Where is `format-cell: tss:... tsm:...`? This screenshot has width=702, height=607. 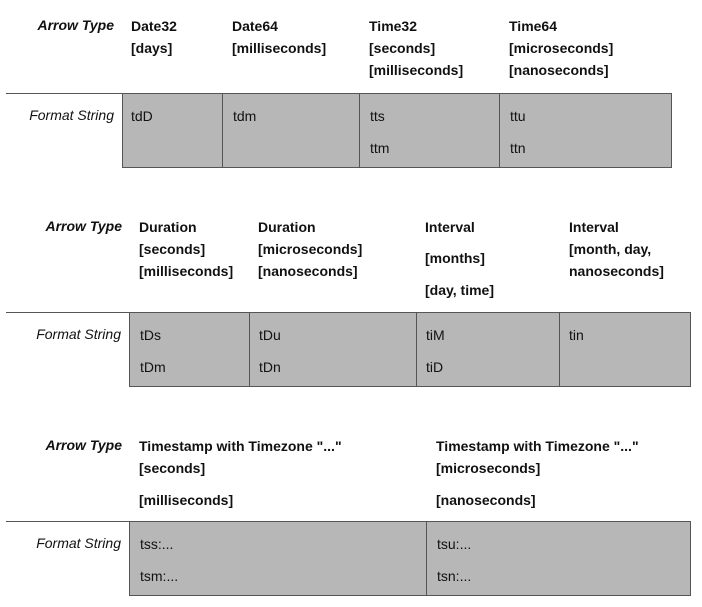 format-cell: tss:... tsm:... is located at coordinates (278, 558).